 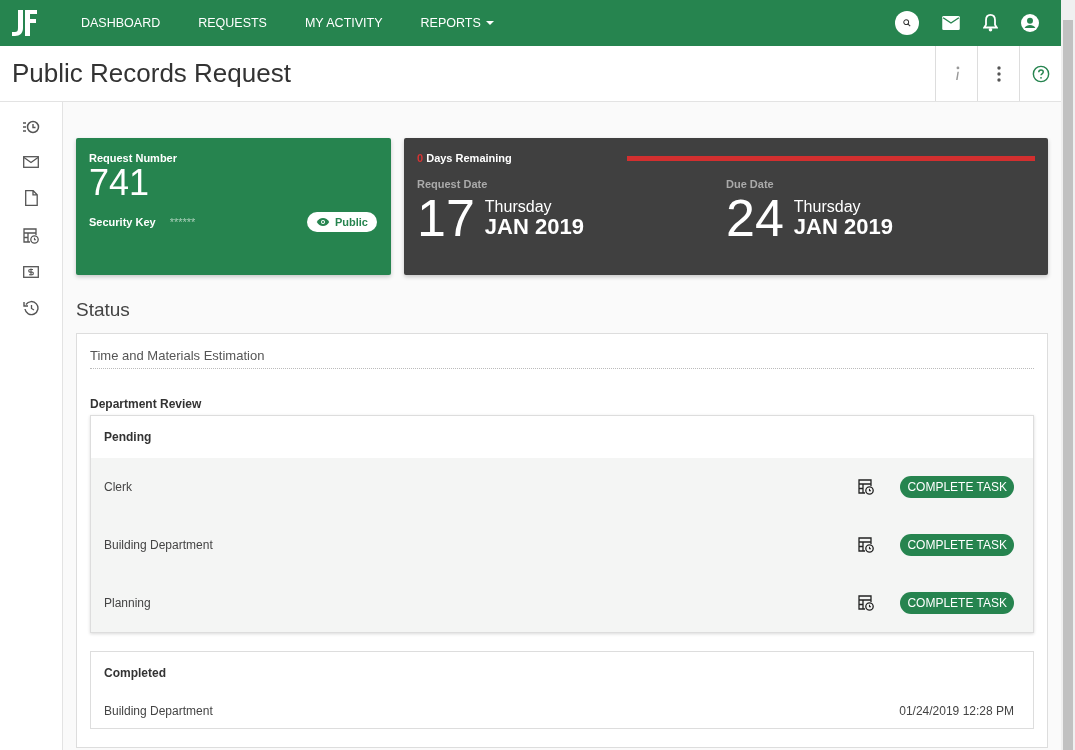 I want to click on eye-icon, so click(x=323, y=222).